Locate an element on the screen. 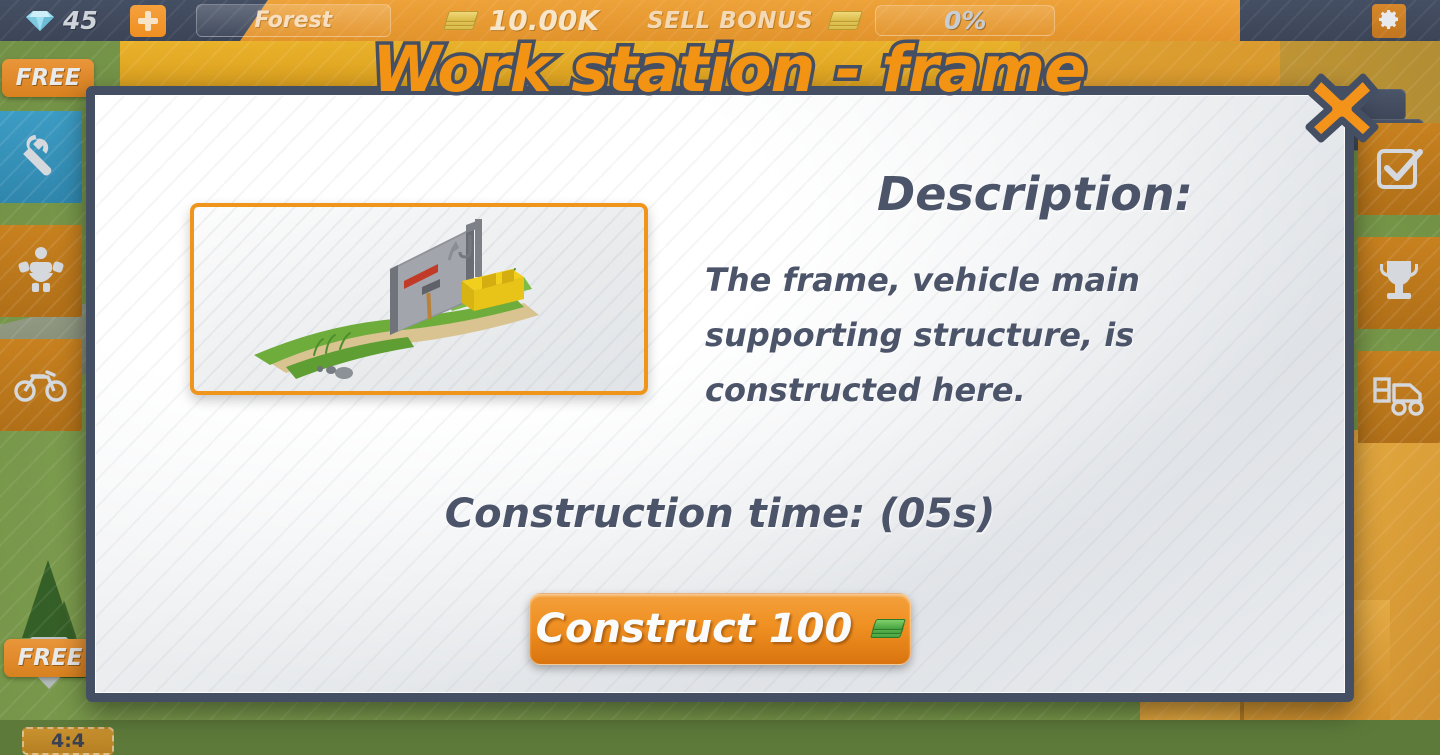  sidebar-item-garage is located at coordinates (41, 157).